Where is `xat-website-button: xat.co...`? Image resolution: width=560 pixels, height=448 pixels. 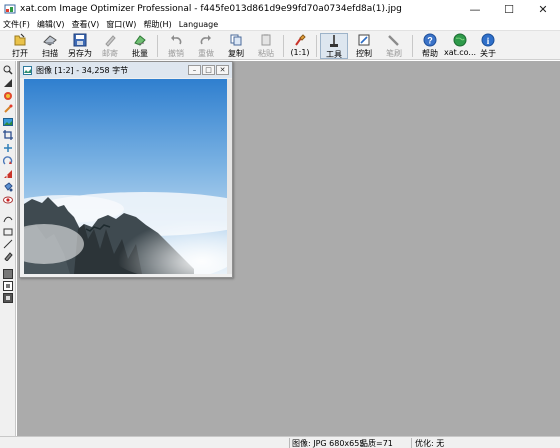
xat-website-button: xat.co... is located at coordinates (460, 46).